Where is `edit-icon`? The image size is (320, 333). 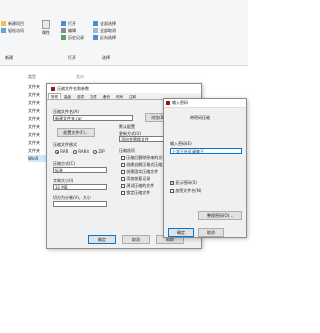
edit-icon is located at coordinates (63, 30).